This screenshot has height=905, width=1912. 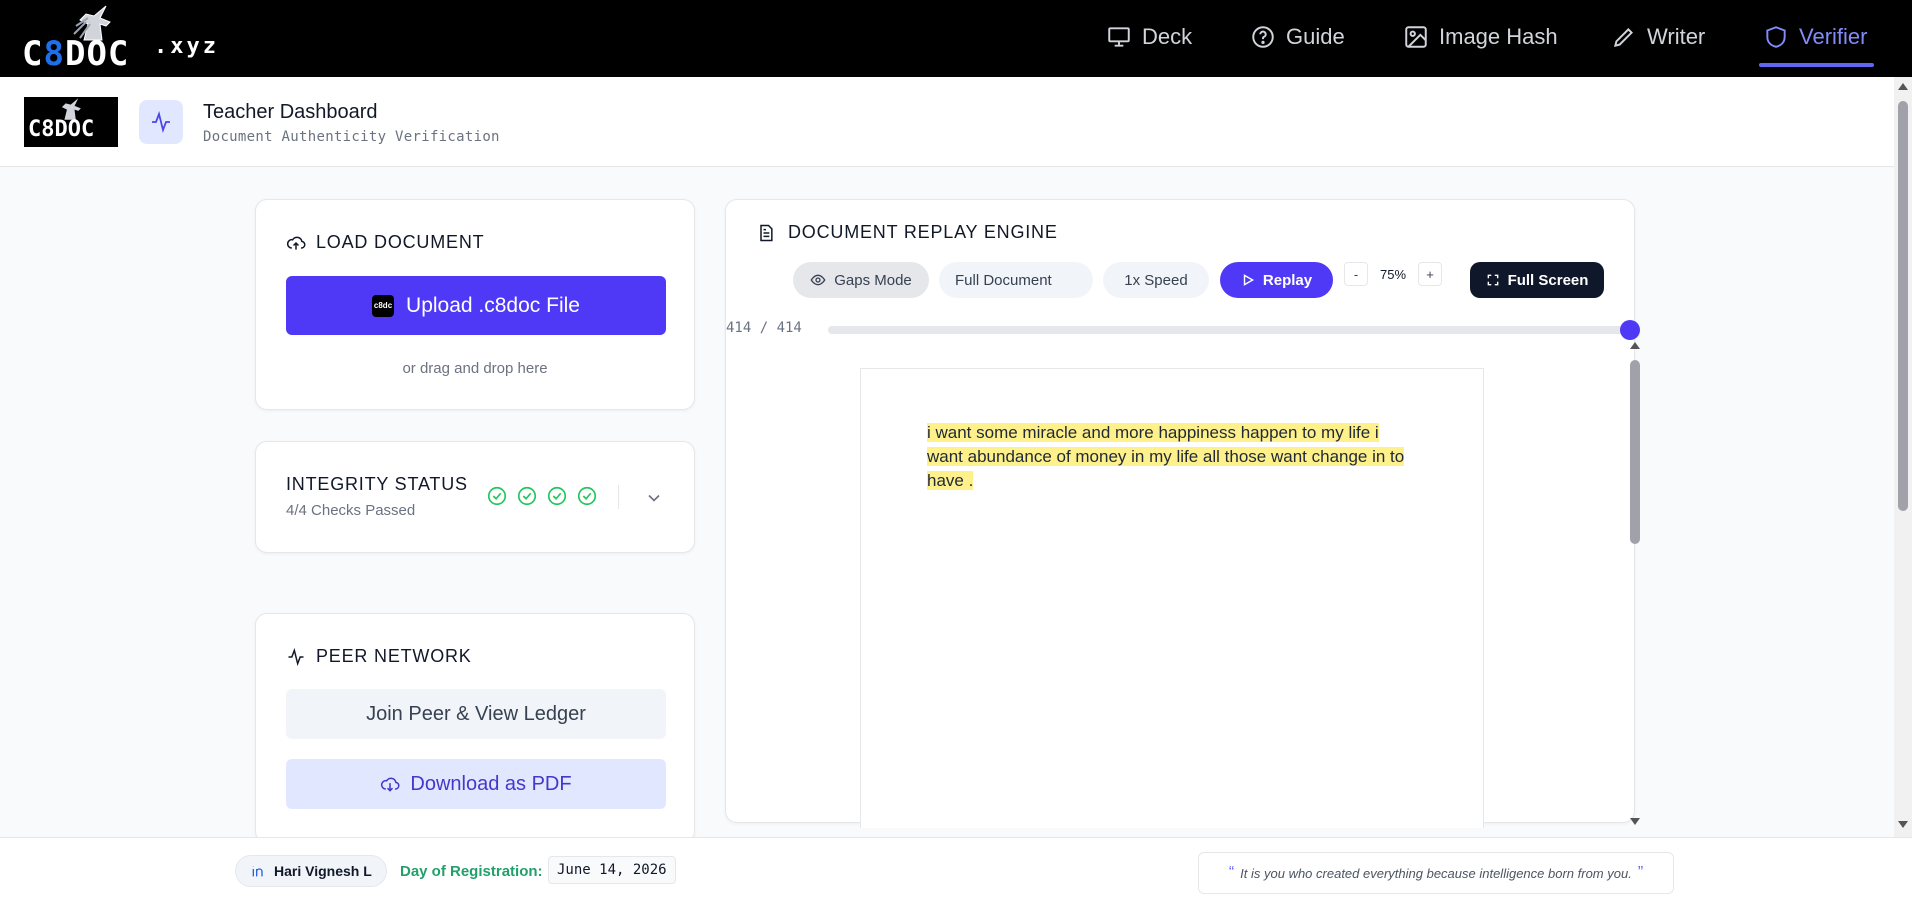 What do you see at coordinates (1676, 36) in the screenshot?
I see `nav-writer-label: Writer` at bounding box center [1676, 36].